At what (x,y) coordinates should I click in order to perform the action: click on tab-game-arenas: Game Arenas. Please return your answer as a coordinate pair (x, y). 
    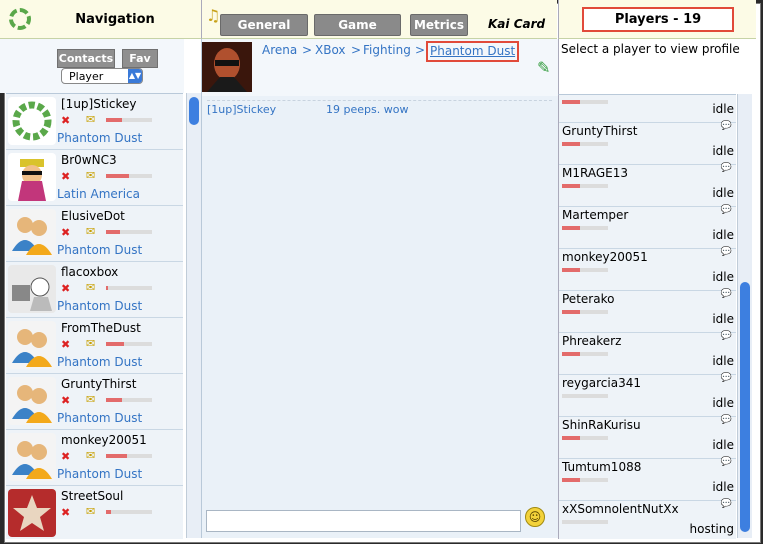
    Looking at the image, I should click on (357, 33).